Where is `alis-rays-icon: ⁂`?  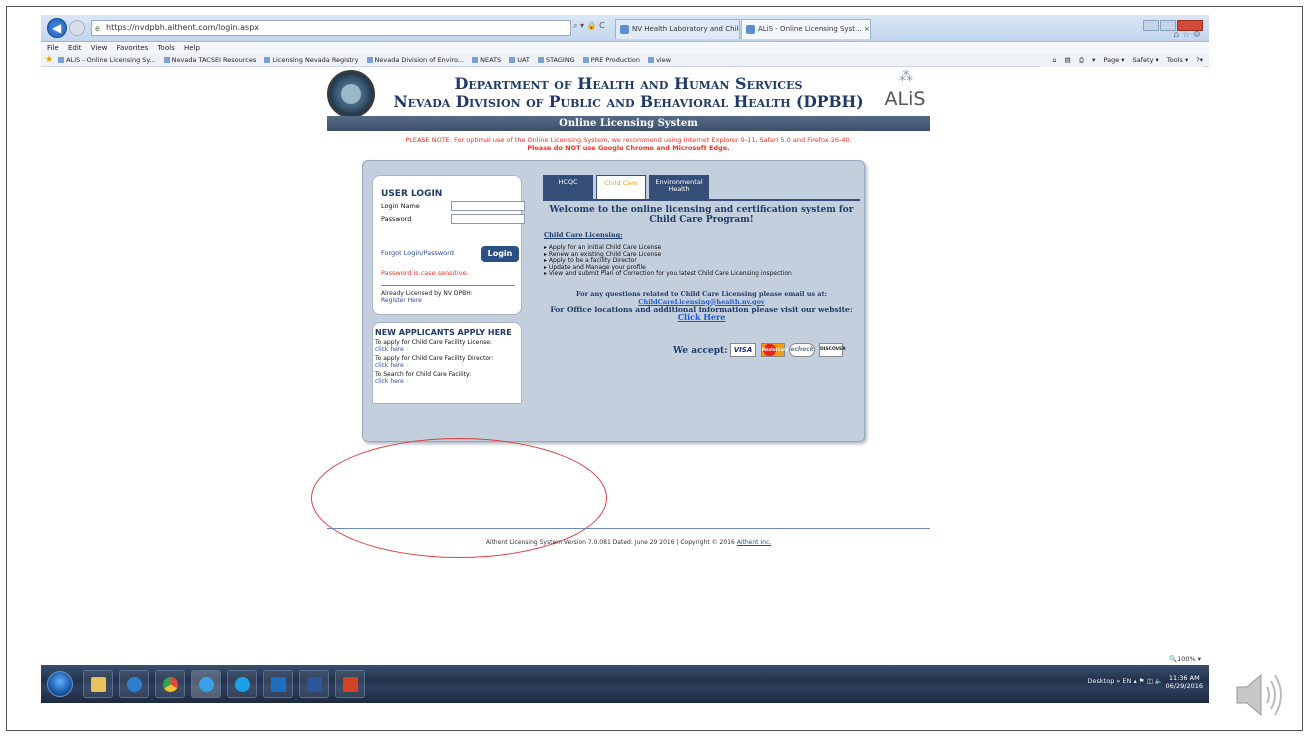 alis-rays-icon: ⁂ is located at coordinates (906, 77).